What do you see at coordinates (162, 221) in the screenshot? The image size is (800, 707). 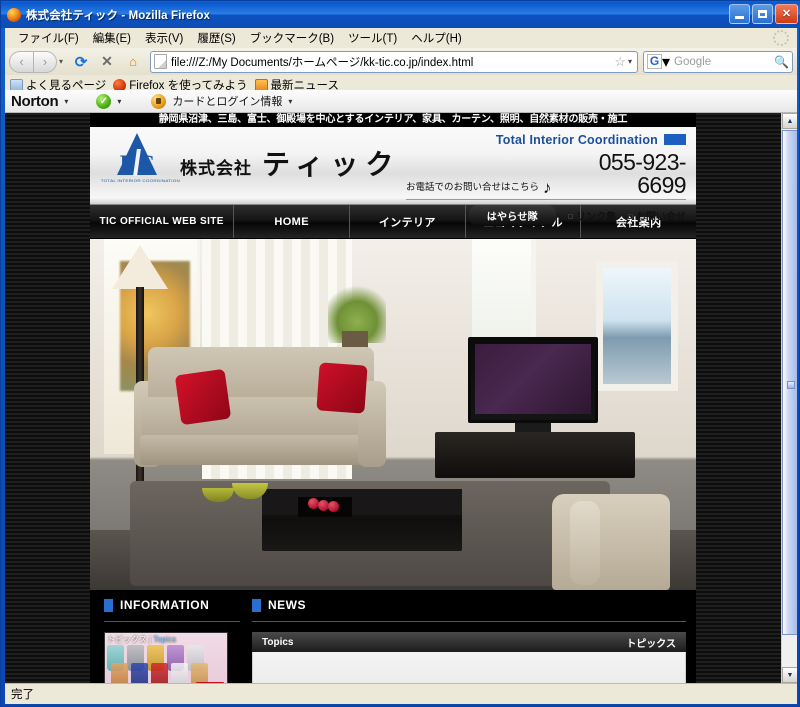 I see `nav-item-official-site: TIC OFFICIAL WEB SITE` at bounding box center [162, 221].